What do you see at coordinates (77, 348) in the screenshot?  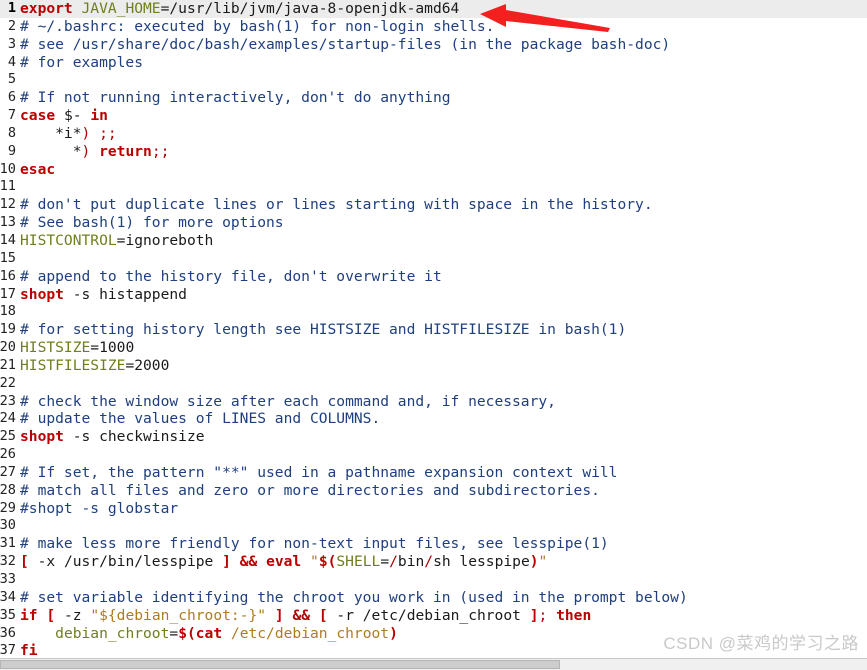 I see `code-line-content: HISTSIZE=1000` at bounding box center [77, 348].